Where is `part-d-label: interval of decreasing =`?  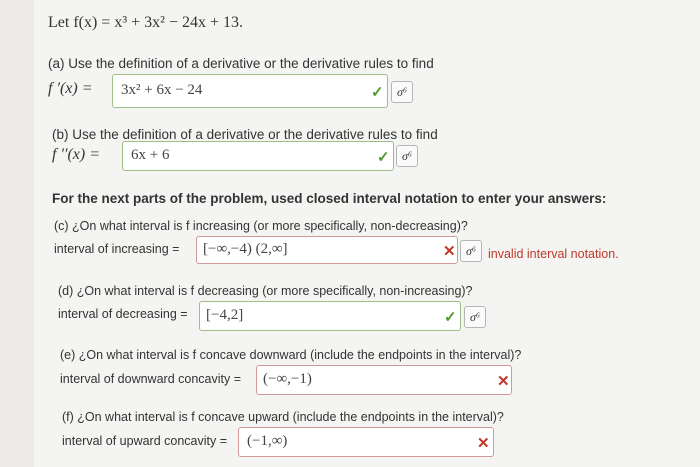
part-d-label: interval of decreasing = is located at coordinates (123, 314).